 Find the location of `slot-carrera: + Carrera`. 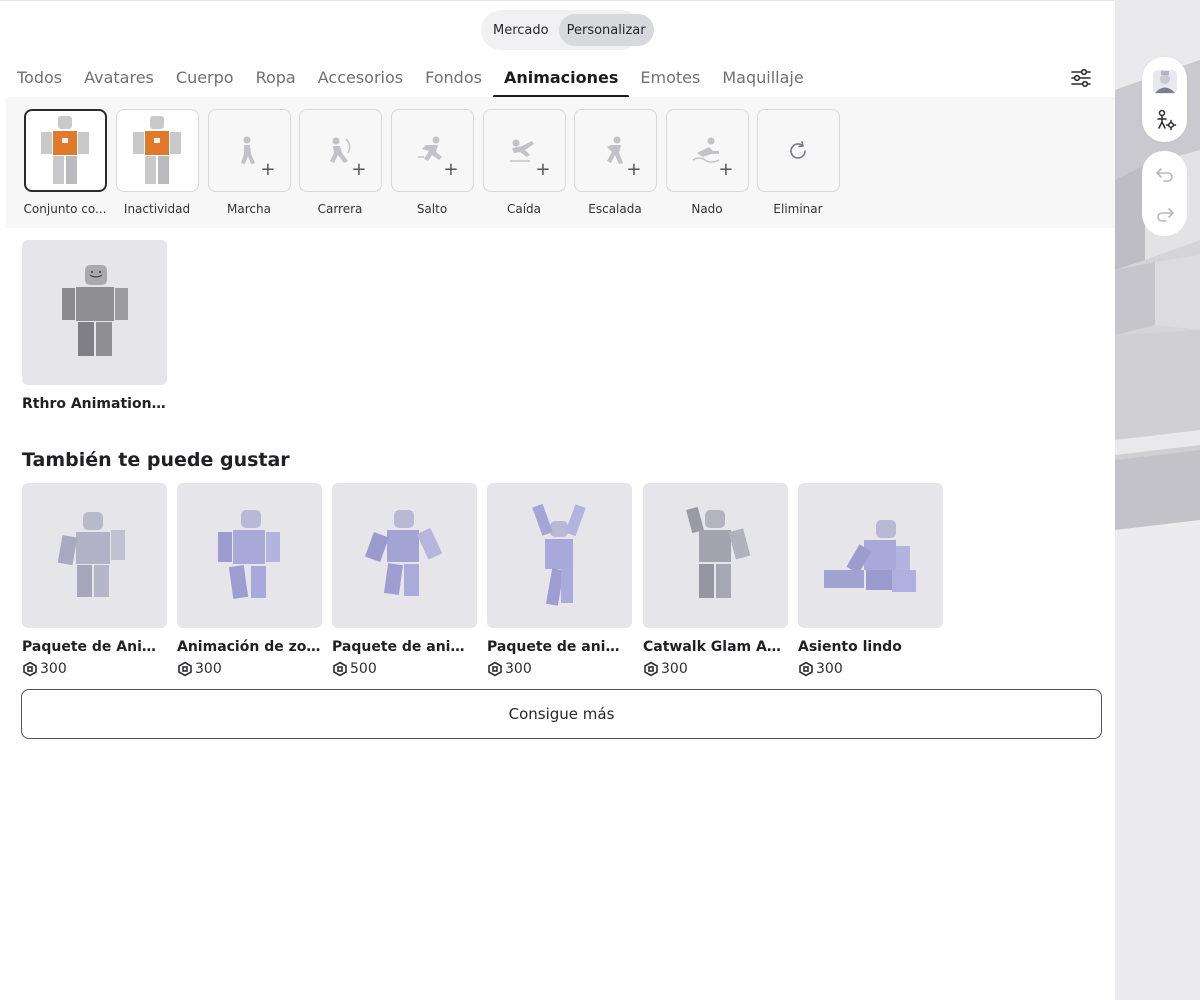

slot-carrera: + Carrera is located at coordinates (340, 162).